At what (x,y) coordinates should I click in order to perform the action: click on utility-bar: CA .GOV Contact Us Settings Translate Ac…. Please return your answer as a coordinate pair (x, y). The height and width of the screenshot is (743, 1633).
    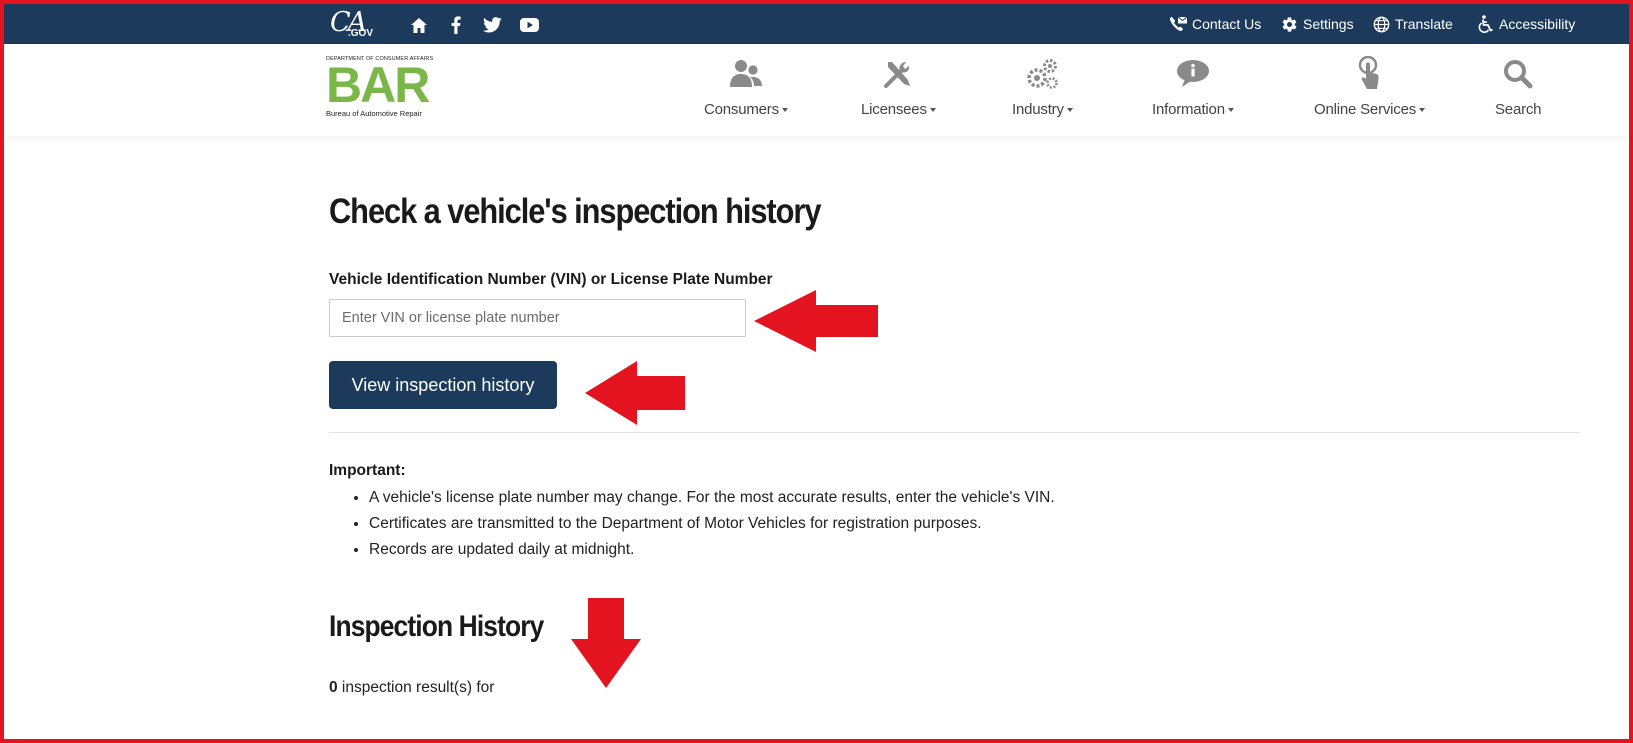
    Looking at the image, I should click on (816, 24).